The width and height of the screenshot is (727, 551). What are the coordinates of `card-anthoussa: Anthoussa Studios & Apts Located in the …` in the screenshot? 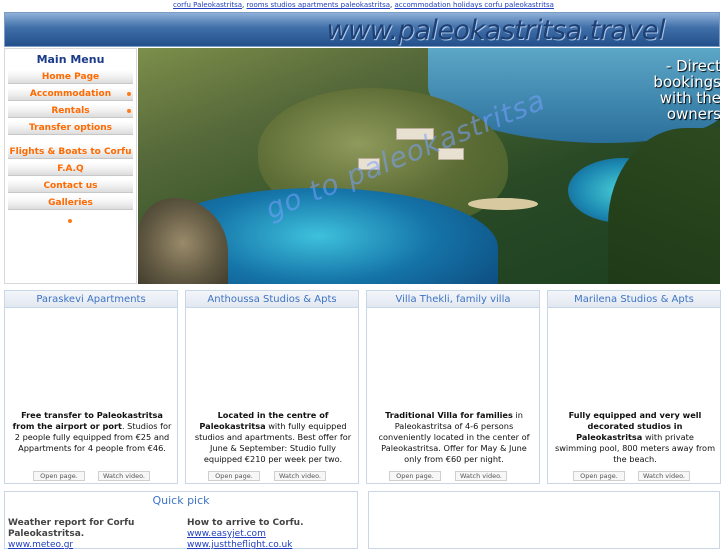 It's located at (272, 387).